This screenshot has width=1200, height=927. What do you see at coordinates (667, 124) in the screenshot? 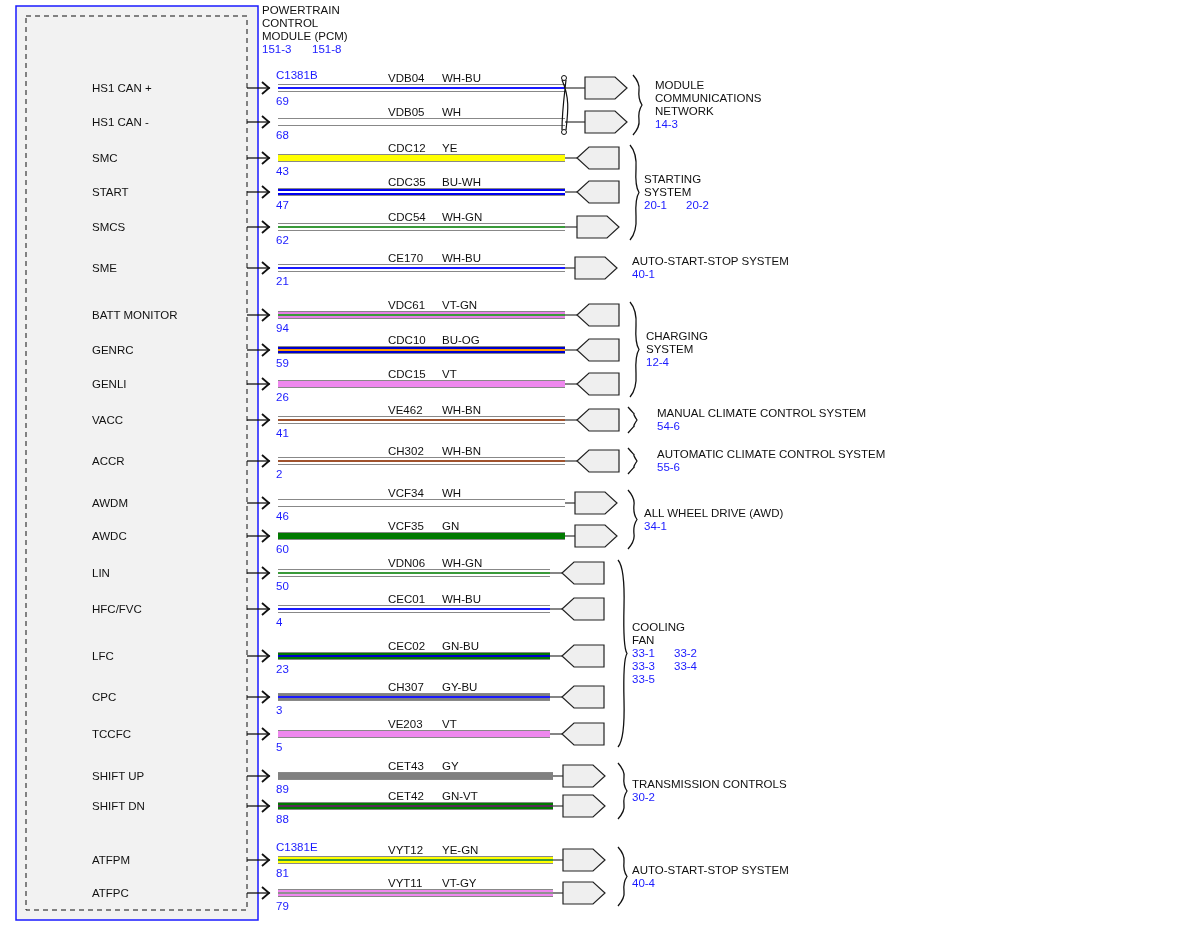
I see `page-reference-link: 14-3` at bounding box center [667, 124].